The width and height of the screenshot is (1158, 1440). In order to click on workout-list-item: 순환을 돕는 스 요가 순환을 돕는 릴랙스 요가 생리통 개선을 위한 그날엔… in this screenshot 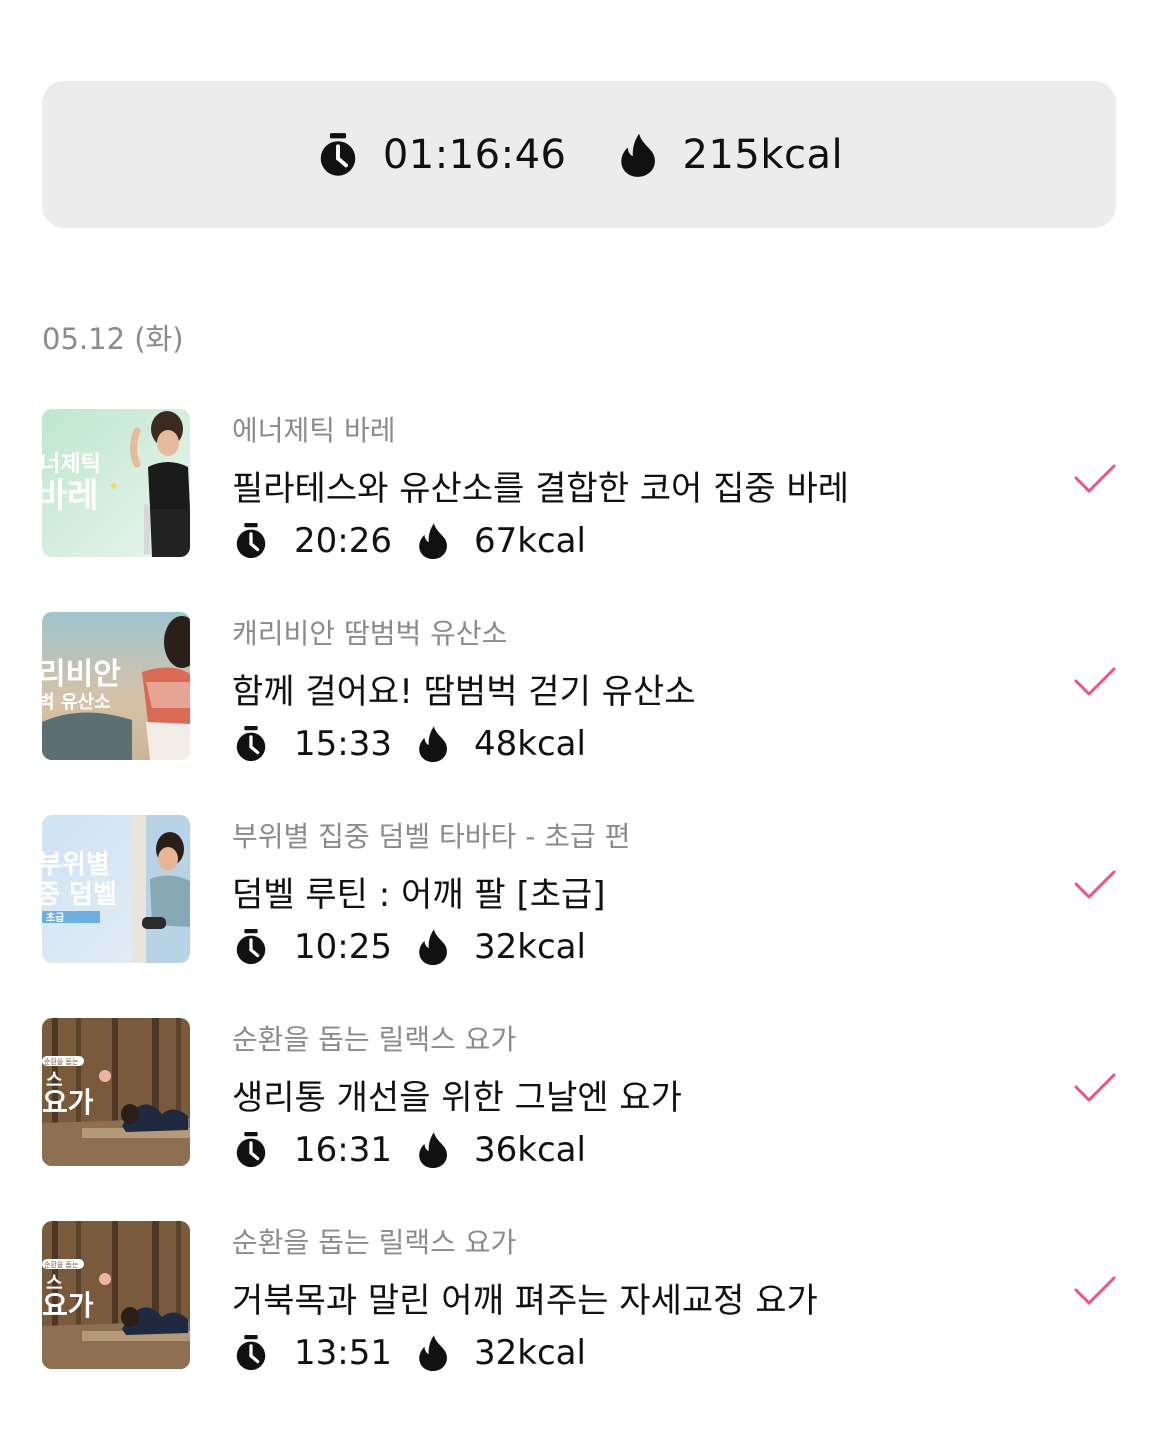, I will do `click(579, 1119)`.